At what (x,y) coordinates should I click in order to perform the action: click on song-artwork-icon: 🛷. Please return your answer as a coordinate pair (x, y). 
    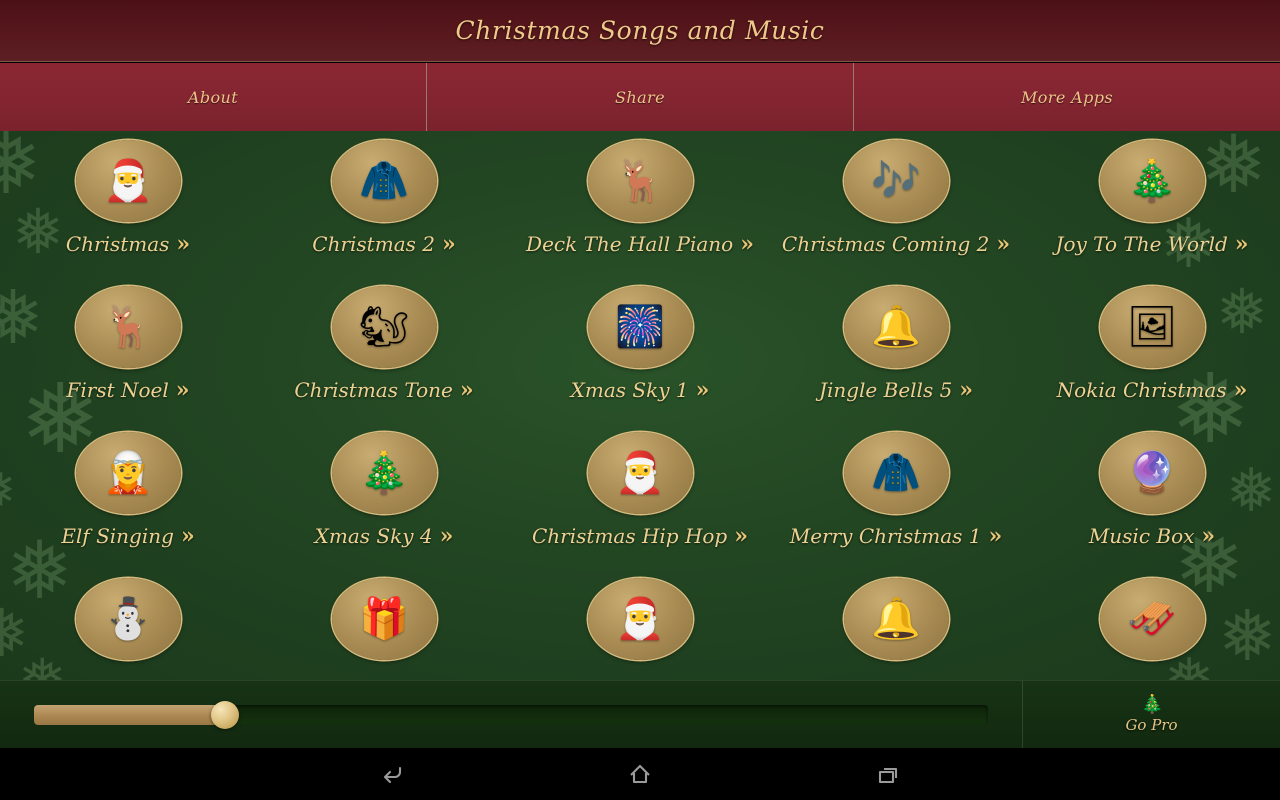
    Looking at the image, I should click on (1152, 619).